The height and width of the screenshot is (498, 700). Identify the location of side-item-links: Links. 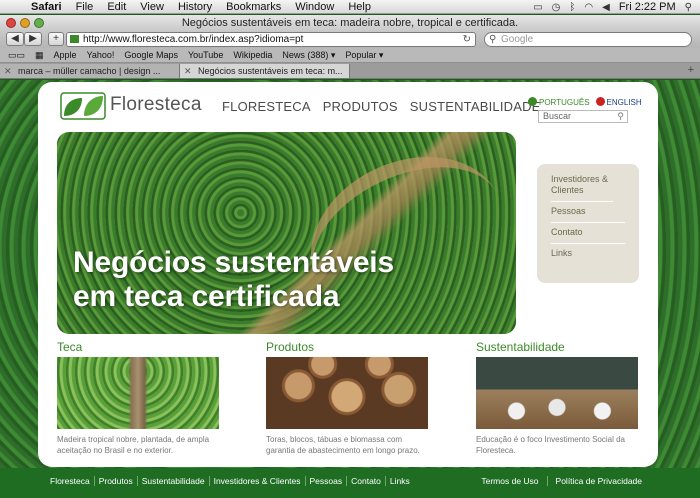
(588, 254).